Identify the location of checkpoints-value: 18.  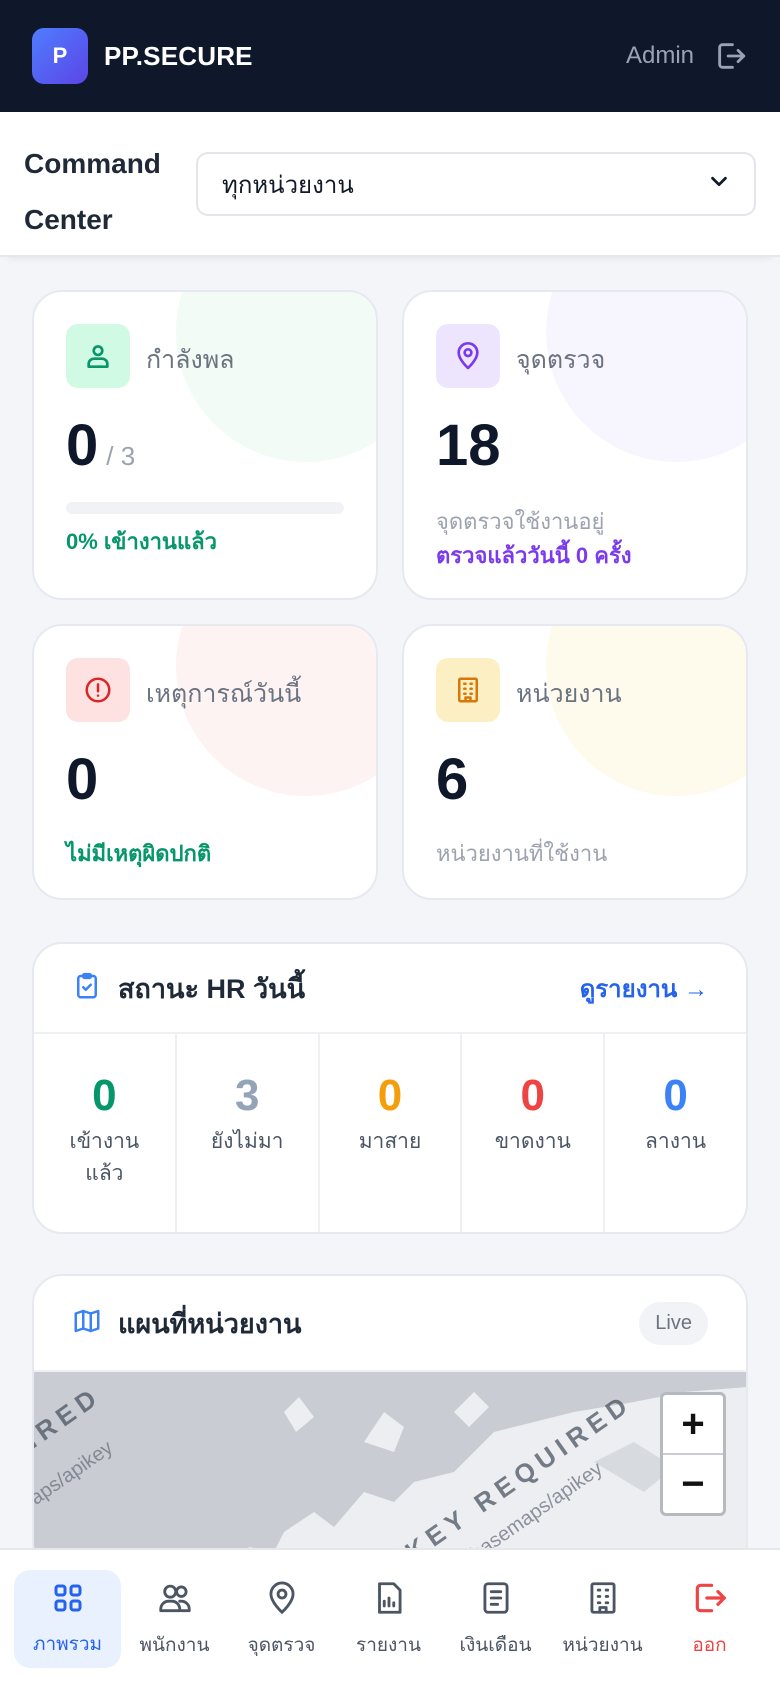
(468, 445).